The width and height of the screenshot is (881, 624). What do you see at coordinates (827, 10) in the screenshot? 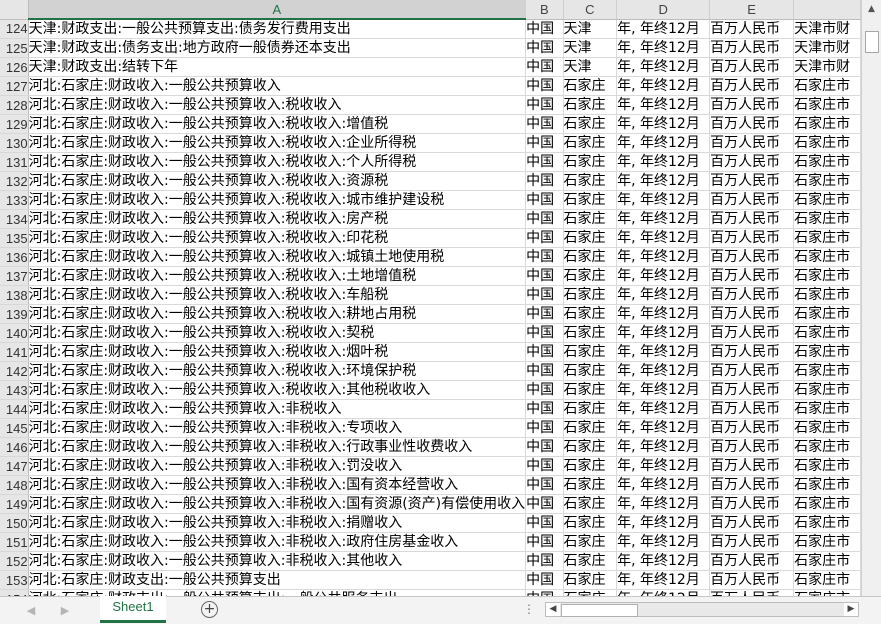
I see `column-header-f` at bounding box center [827, 10].